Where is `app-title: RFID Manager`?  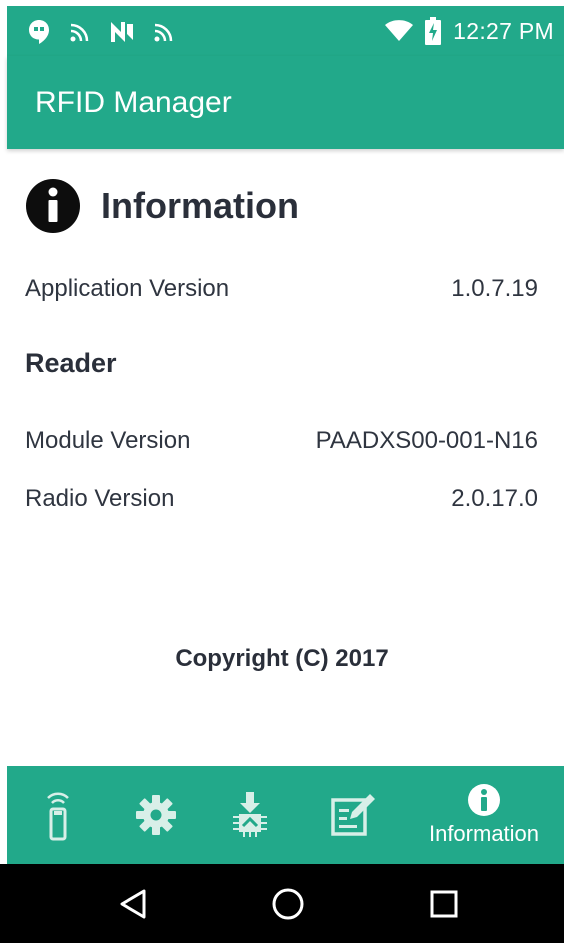
app-title: RFID Manager is located at coordinates (133, 102).